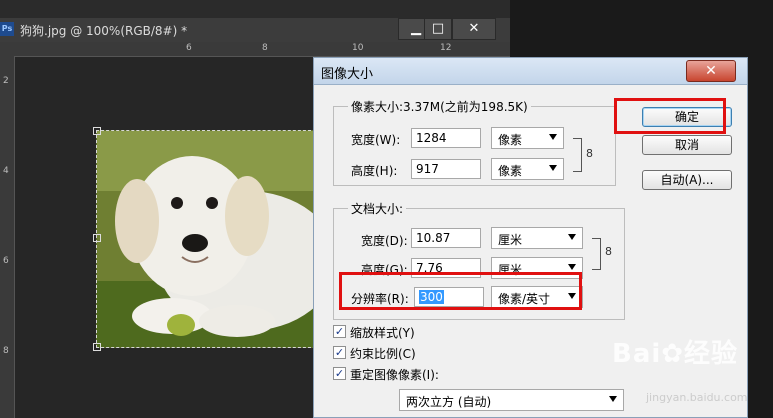  What do you see at coordinates (380, 299) in the screenshot?
I see `resolution-label: 分辨率(R):` at bounding box center [380, 299].